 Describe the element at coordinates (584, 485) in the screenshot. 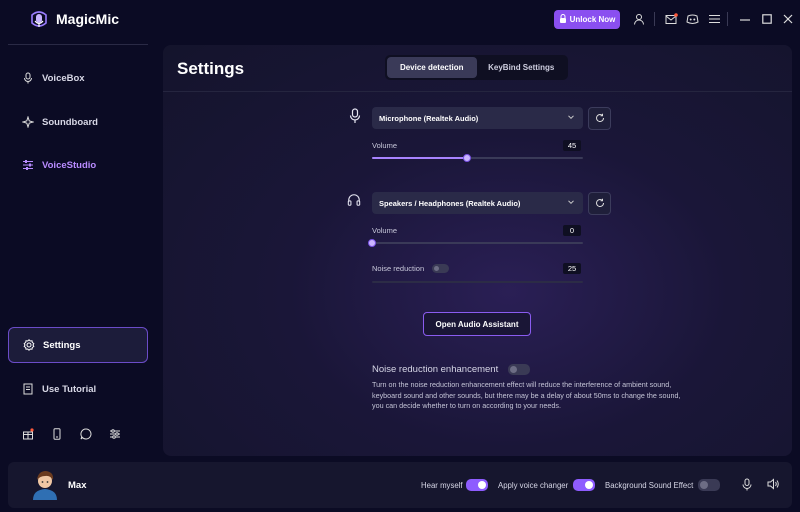

I see `apply-voice-changer-toggle` at that location.